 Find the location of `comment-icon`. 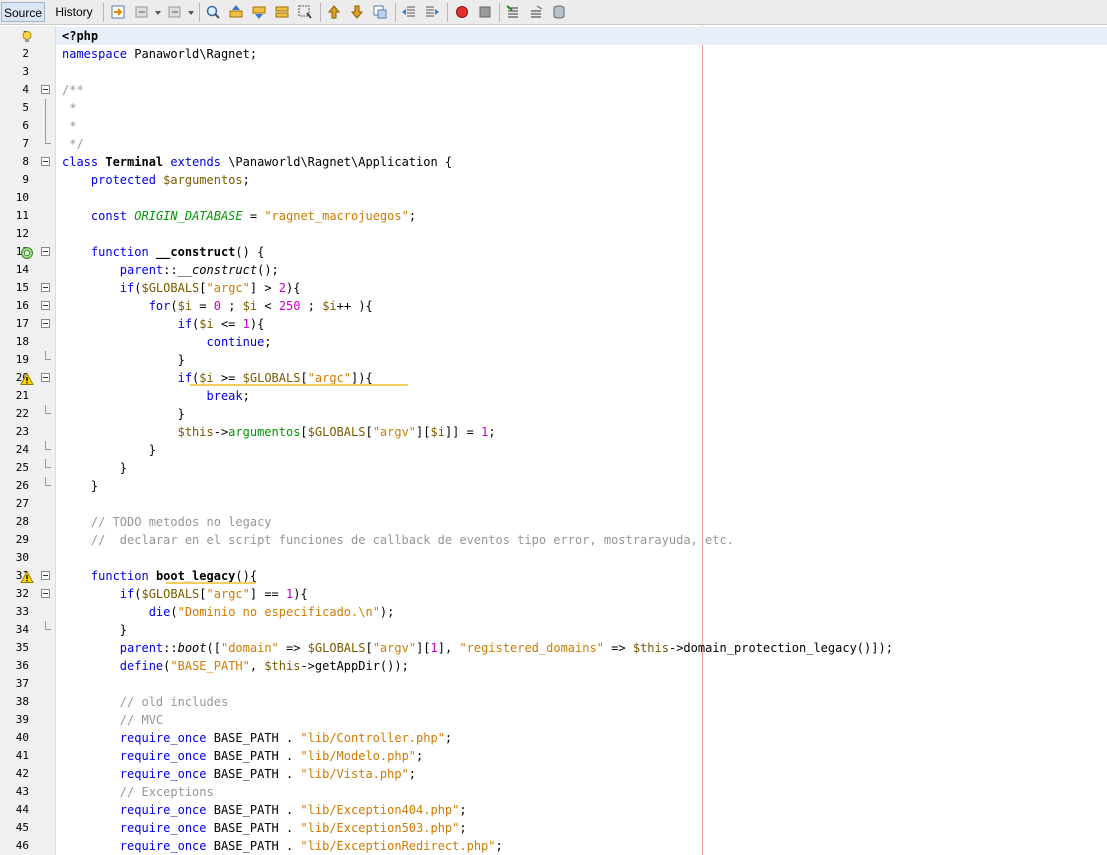

comment-icon is located at coordinates (513, 12).